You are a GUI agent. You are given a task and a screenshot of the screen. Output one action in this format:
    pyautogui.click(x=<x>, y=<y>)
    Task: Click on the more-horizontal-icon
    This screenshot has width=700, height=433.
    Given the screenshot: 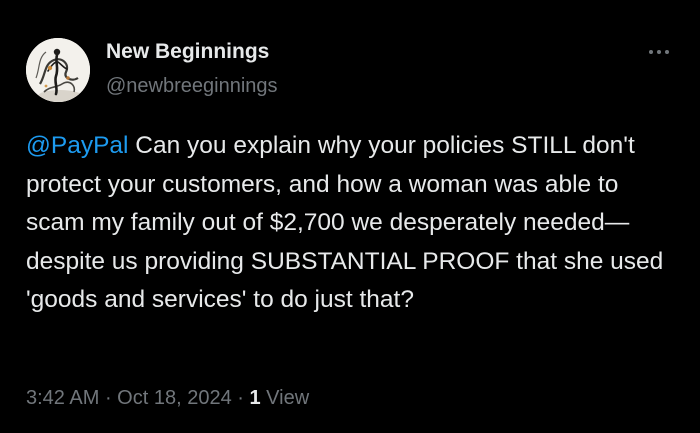 What is the action you would take?
    pyautogui.click(x=659, y=52)
    